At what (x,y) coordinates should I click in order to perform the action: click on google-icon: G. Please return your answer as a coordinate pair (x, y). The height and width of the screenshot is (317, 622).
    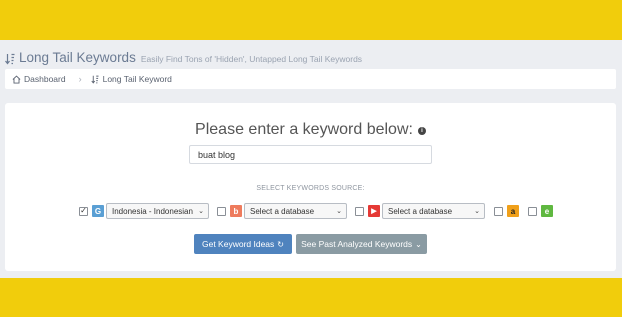
    Looking at the image, I should click on (98, 211).